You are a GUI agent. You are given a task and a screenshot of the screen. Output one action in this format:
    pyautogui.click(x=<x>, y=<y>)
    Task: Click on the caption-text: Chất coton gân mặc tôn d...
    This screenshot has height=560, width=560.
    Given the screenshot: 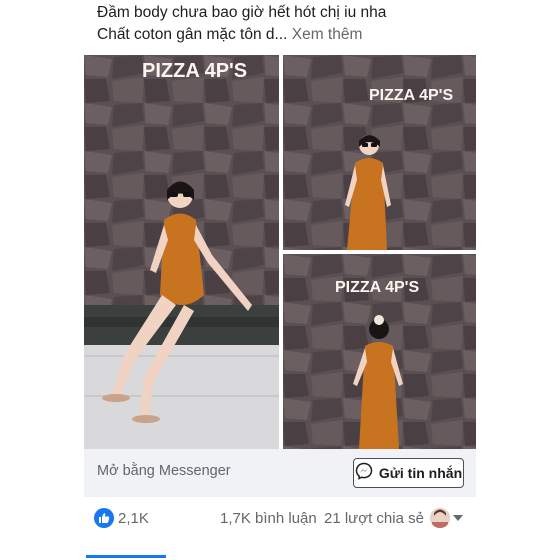 What is the action you would take?
    pyautogui.click(x=192, y=34)
    